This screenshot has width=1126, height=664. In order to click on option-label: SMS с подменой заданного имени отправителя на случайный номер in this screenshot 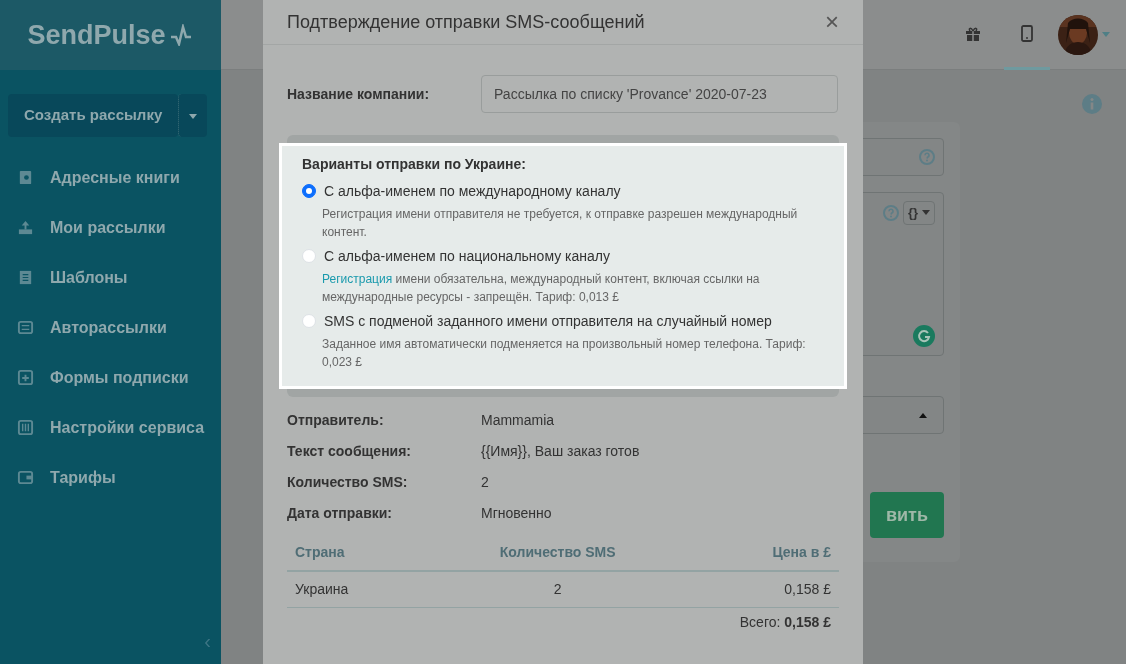, I will do `click(548, 321)`.